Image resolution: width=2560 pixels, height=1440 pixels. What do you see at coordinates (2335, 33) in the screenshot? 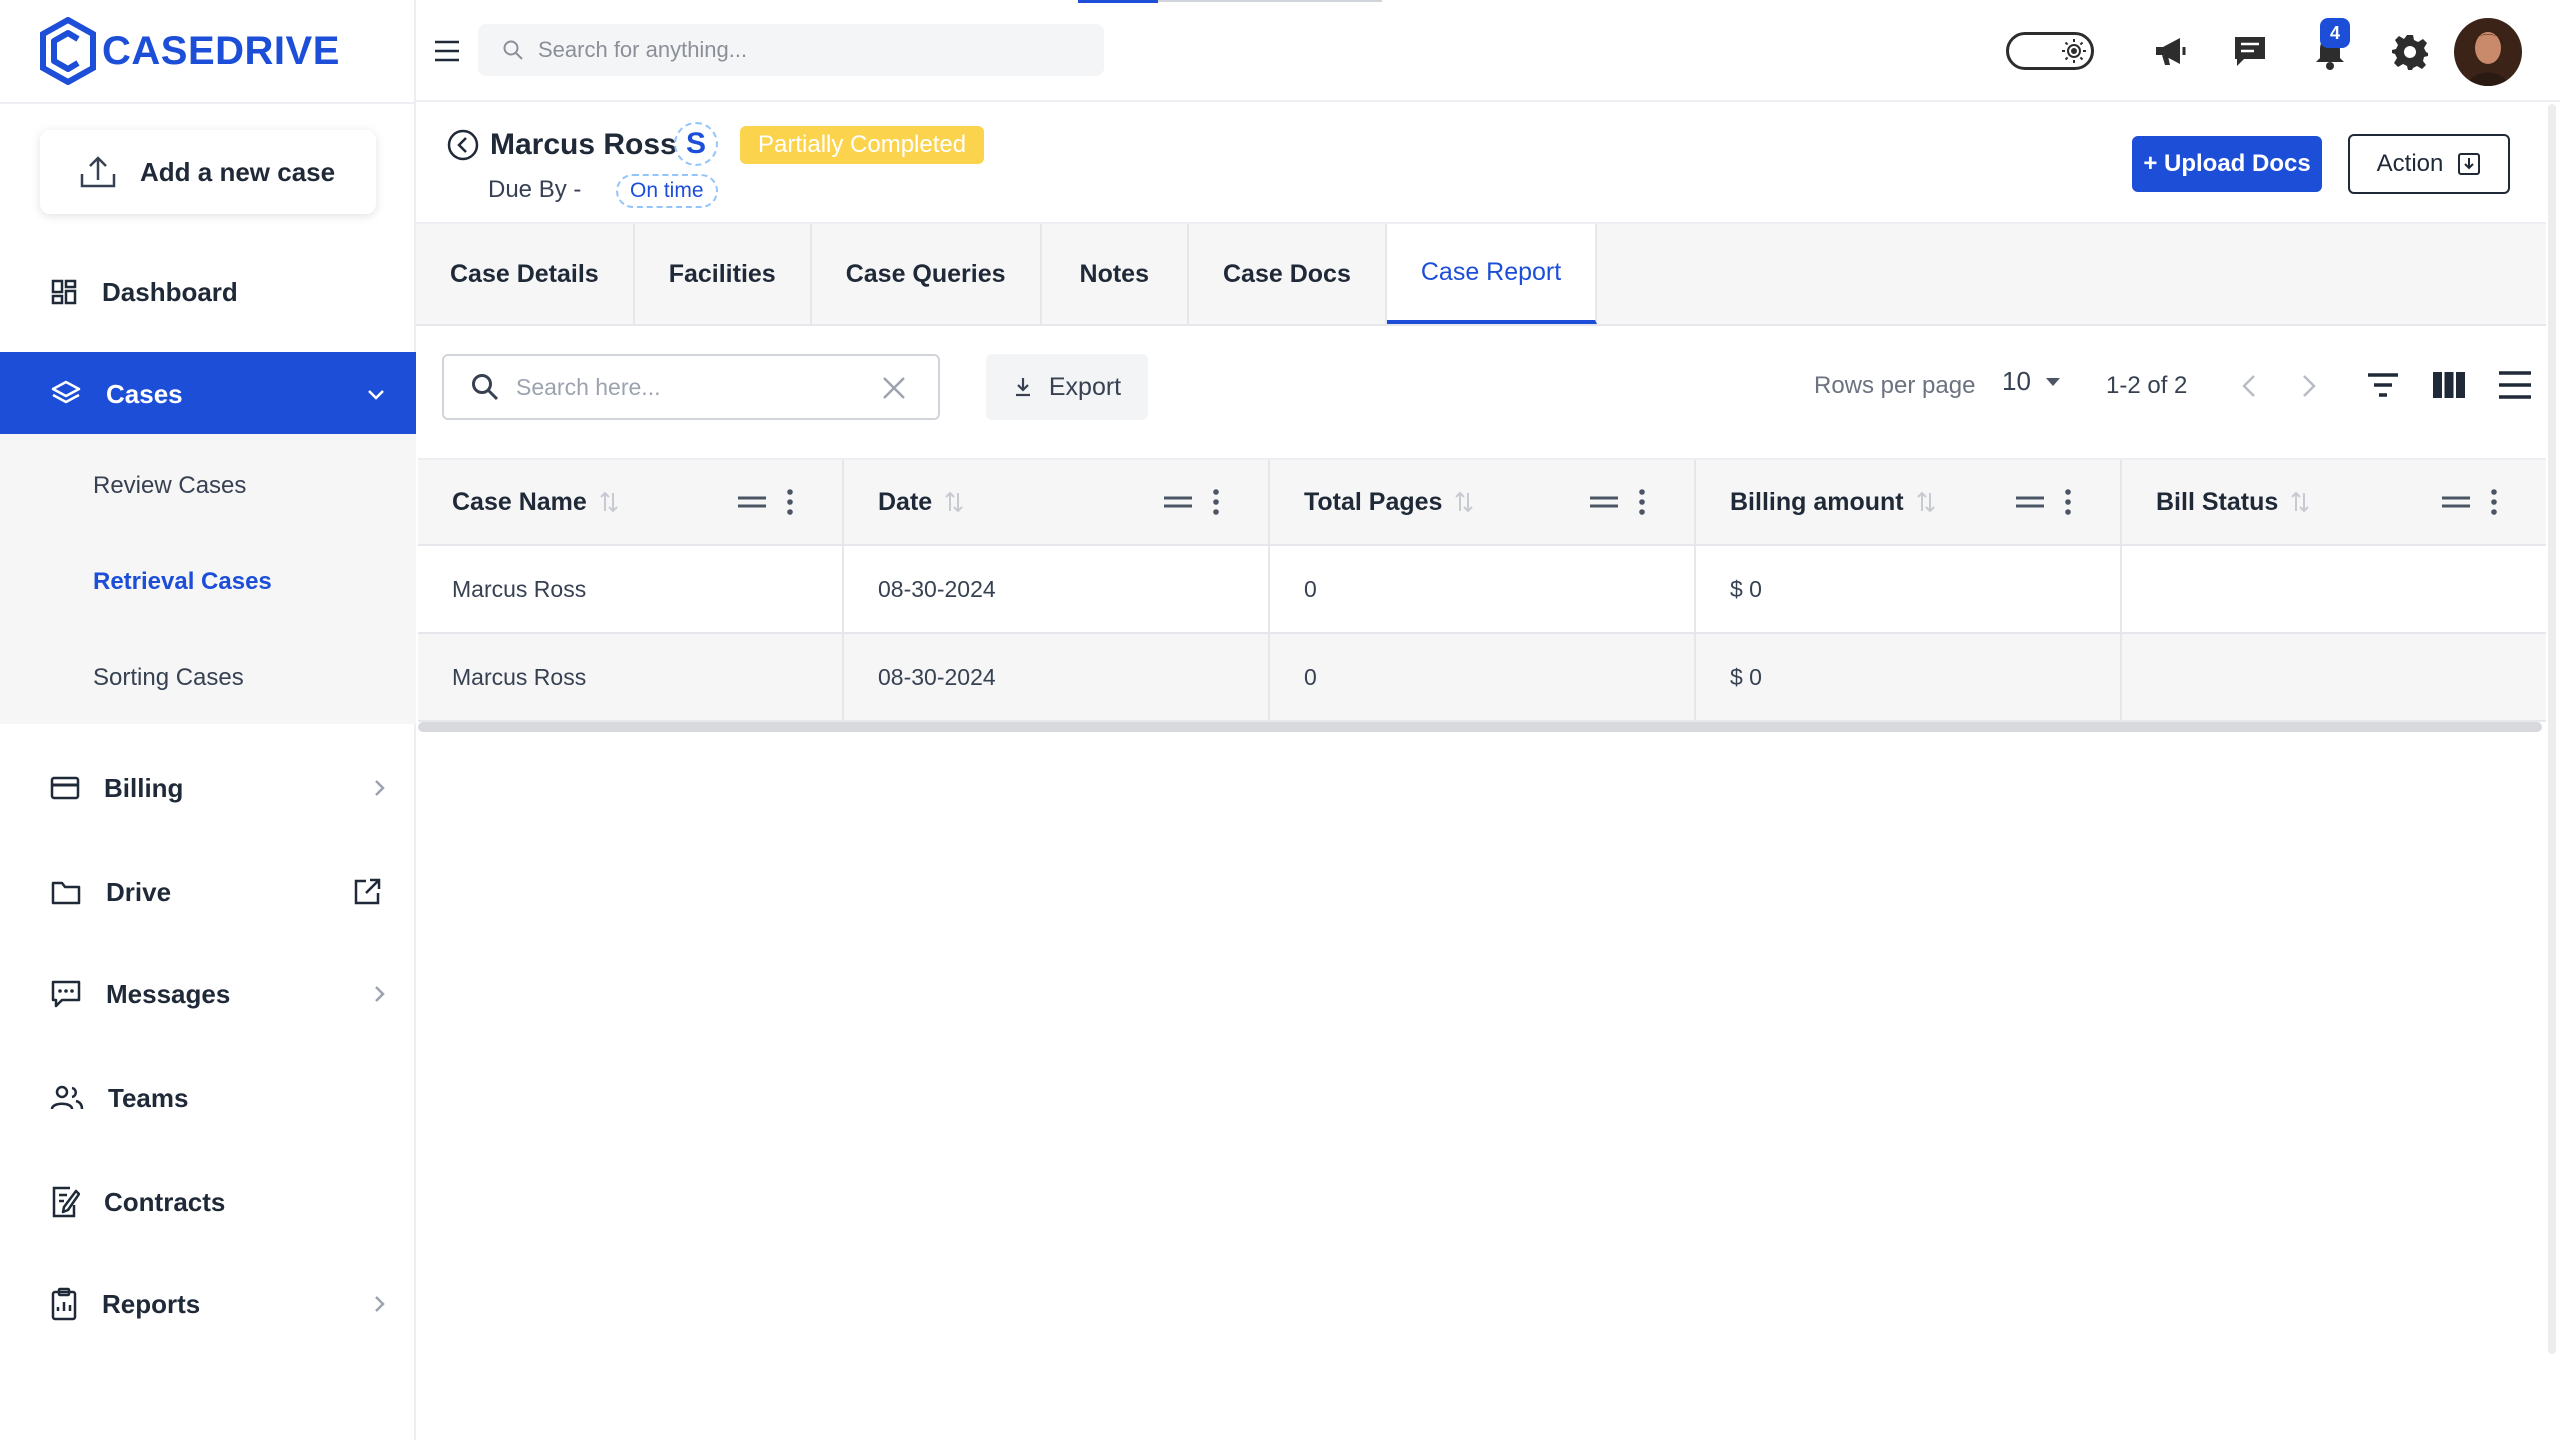
I see `notification-badge: 4` at bounding box center [2335, 33].